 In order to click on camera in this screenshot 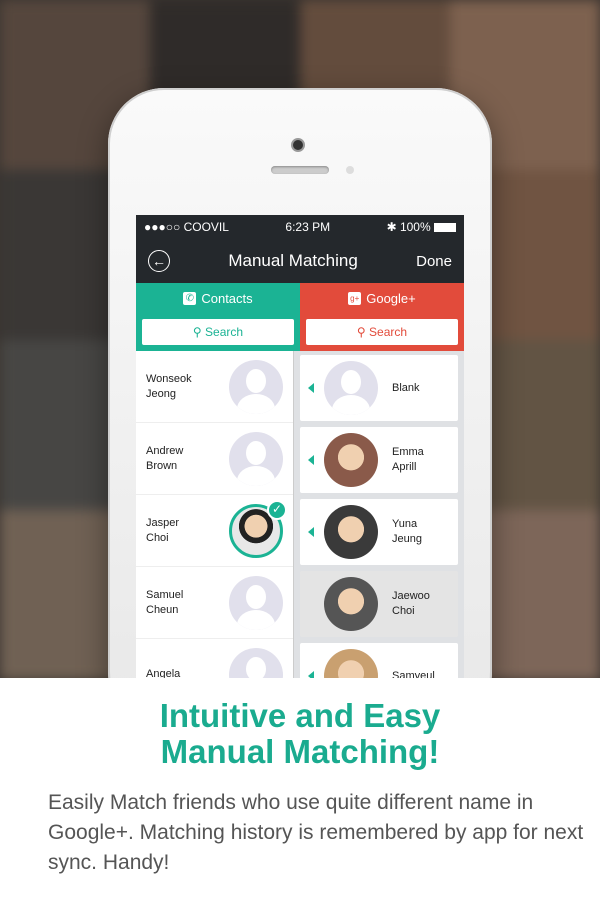, I will do `click(298, 145)`.